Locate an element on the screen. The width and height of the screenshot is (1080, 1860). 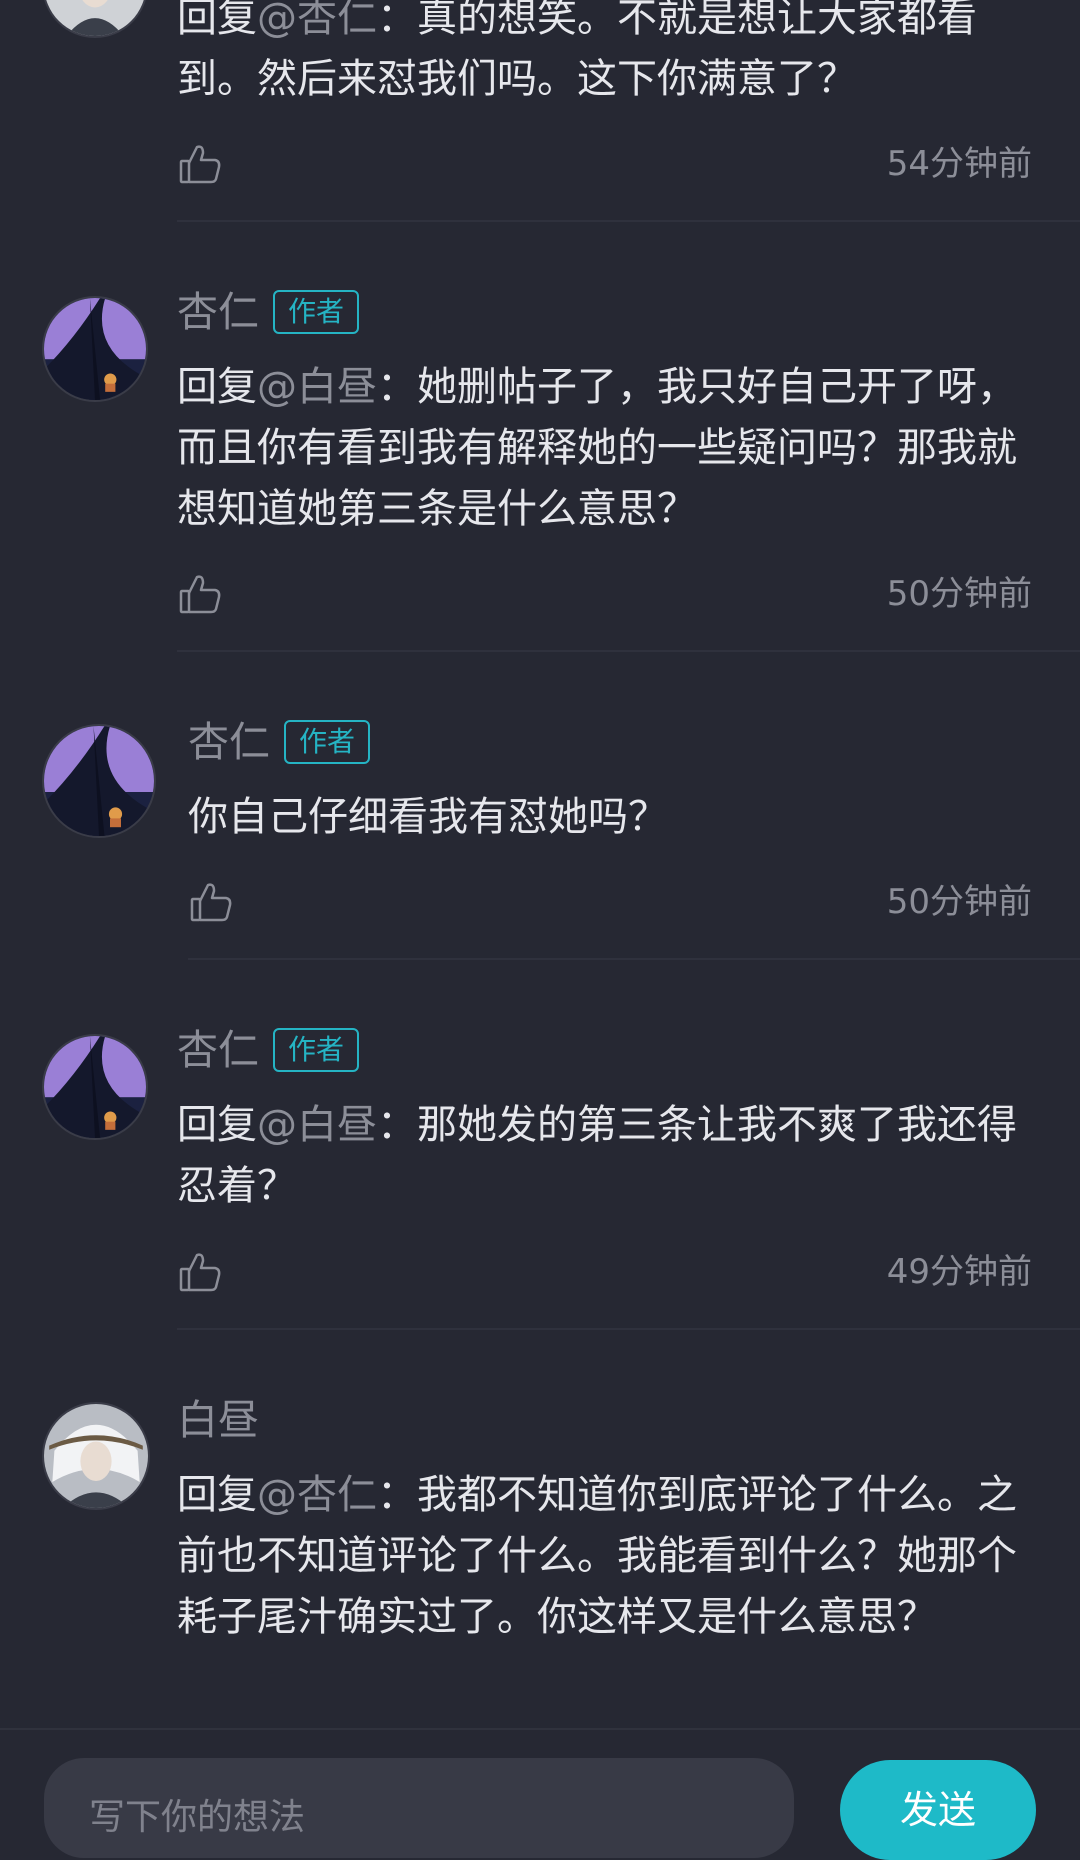
comment-text: 你自己仔细看我有怼她吗？ is located at coordinates (428, 817).